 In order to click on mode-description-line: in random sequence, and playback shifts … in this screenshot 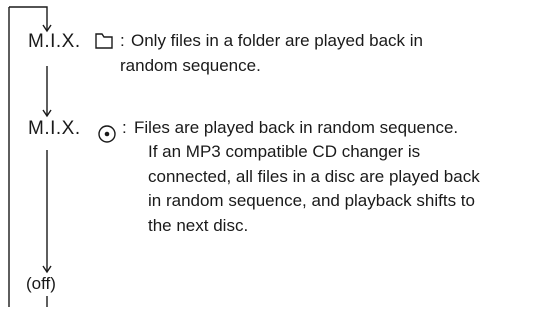, I will do `click(311, 200)`.